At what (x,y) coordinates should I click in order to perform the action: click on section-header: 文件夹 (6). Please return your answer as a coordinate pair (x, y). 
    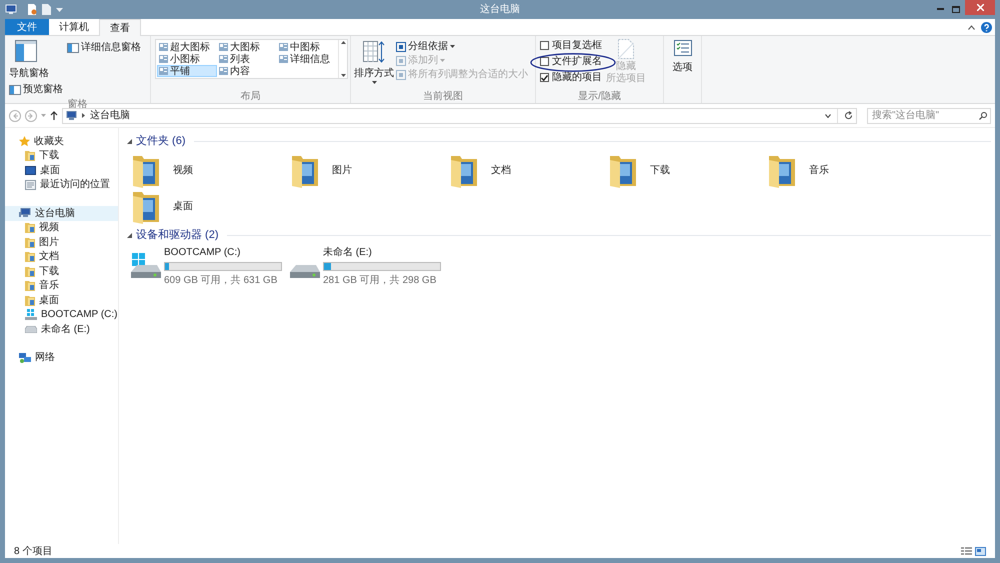
    Looking at the image, I should click on (161, 141).